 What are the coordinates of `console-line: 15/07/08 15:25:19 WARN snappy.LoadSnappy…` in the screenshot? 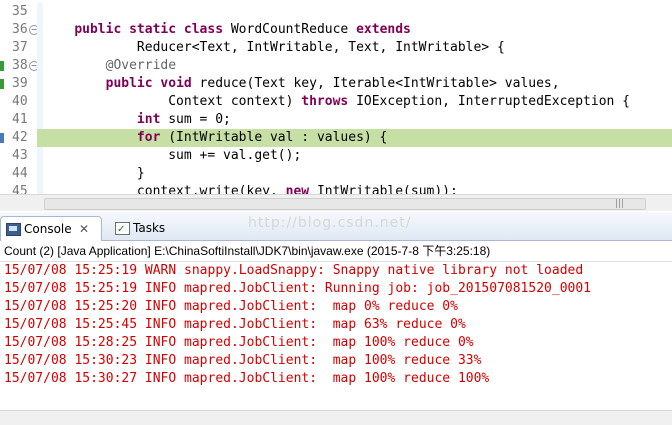 It's located at (294, 270).